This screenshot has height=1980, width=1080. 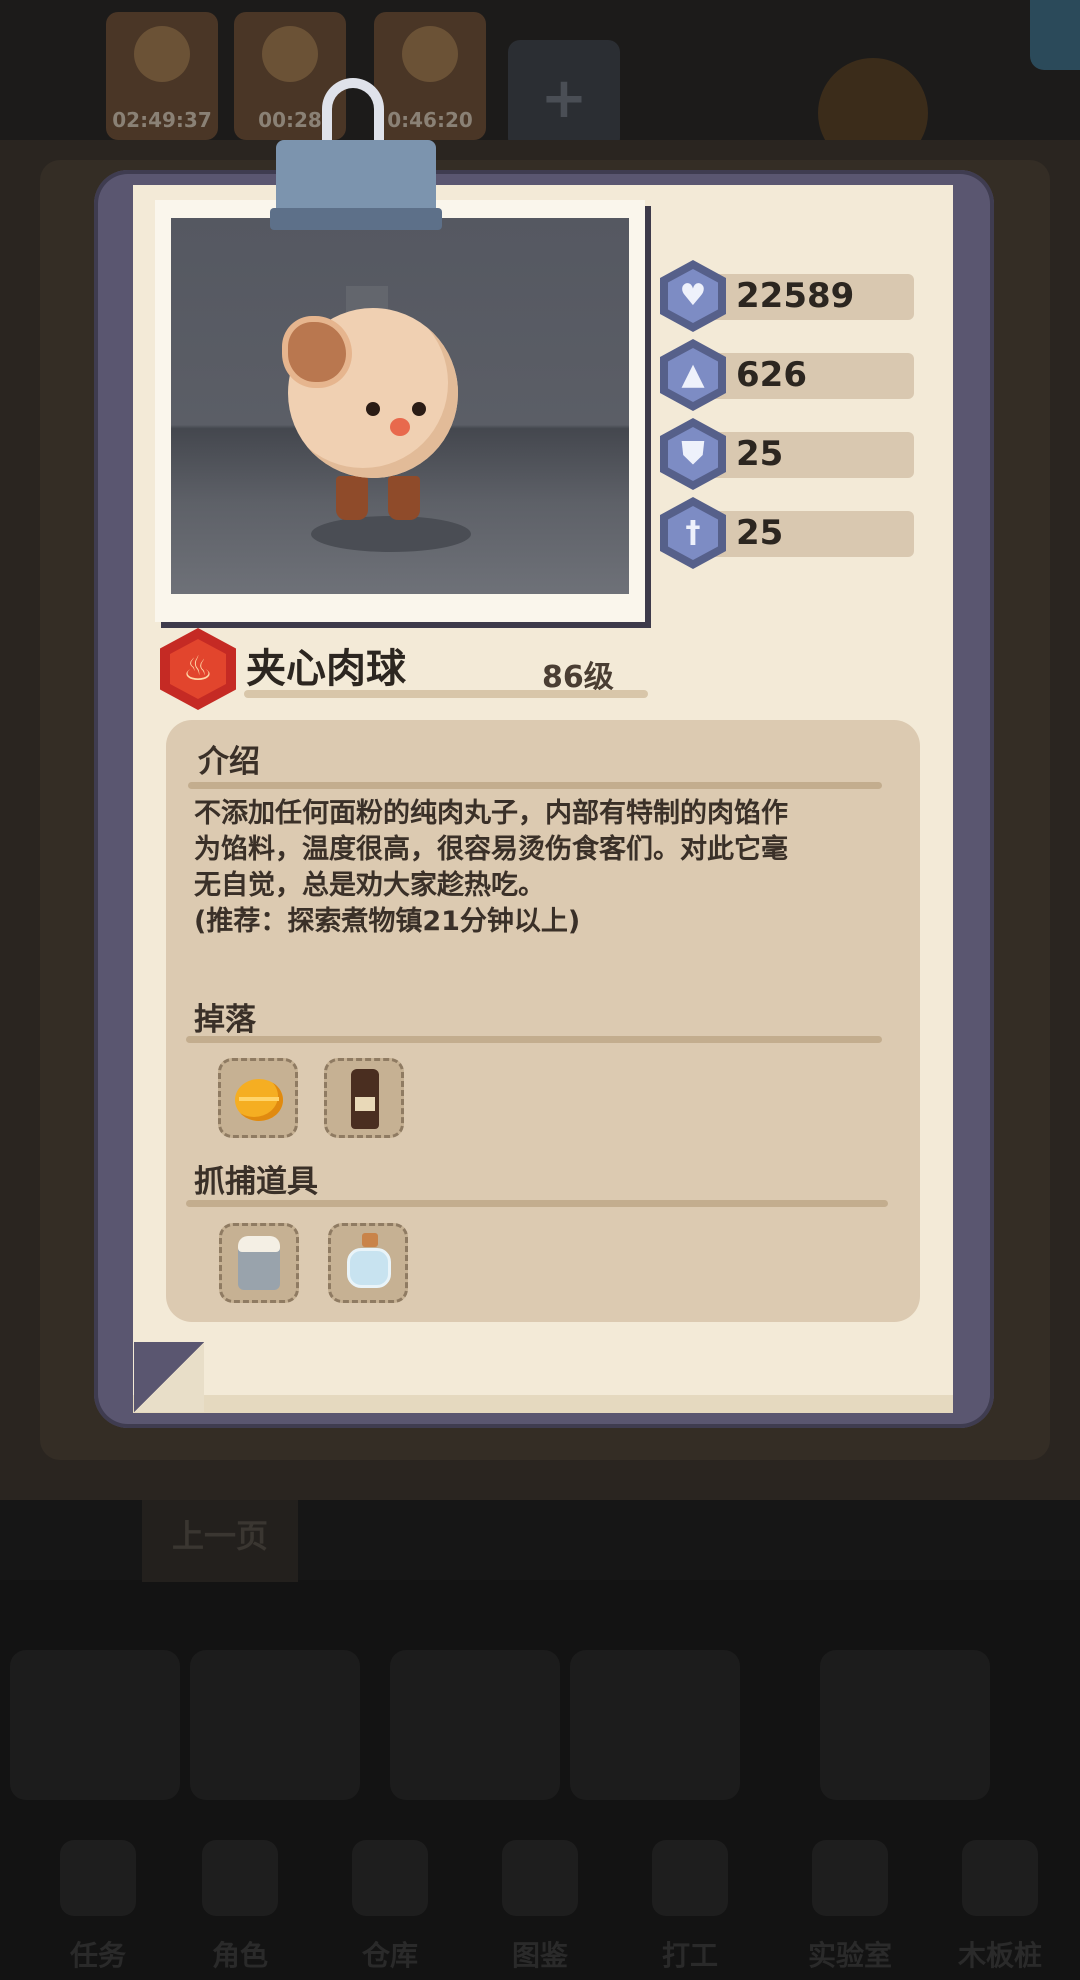 I want to click on nav-role: 角色, so click(x=240, y=1906).